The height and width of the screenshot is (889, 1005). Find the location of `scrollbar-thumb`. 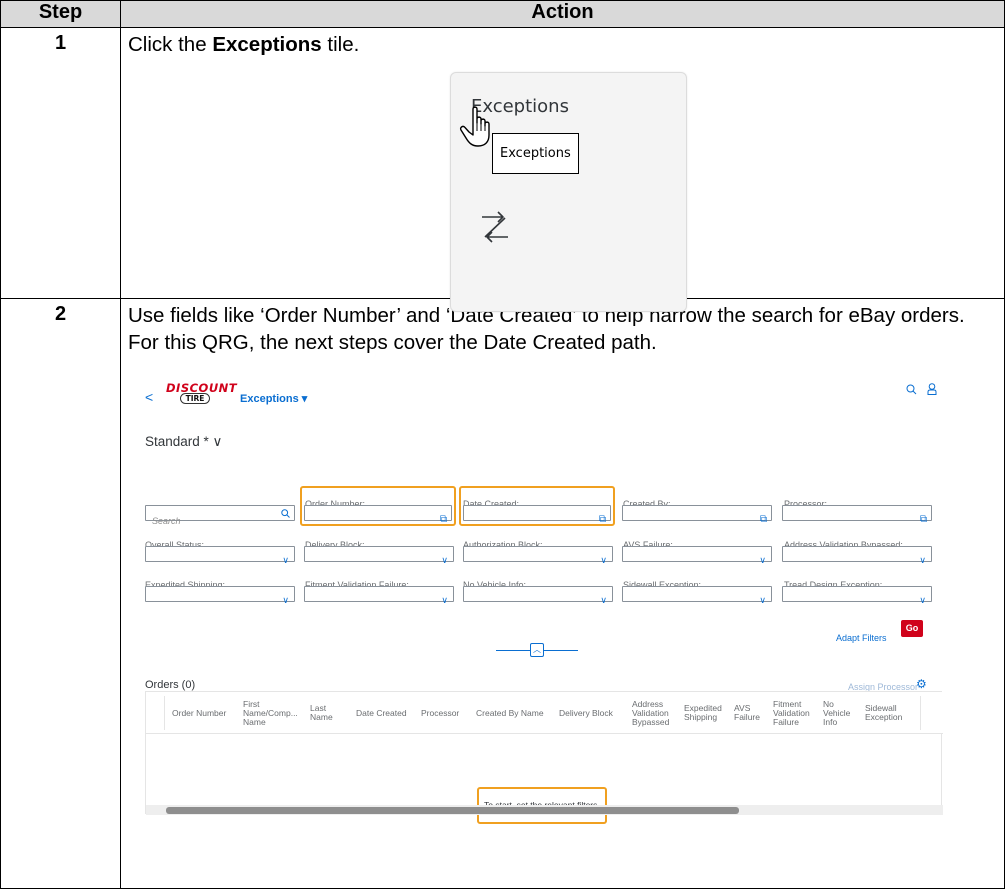

scrollbar-thumb is located at coordinates (452, 810).